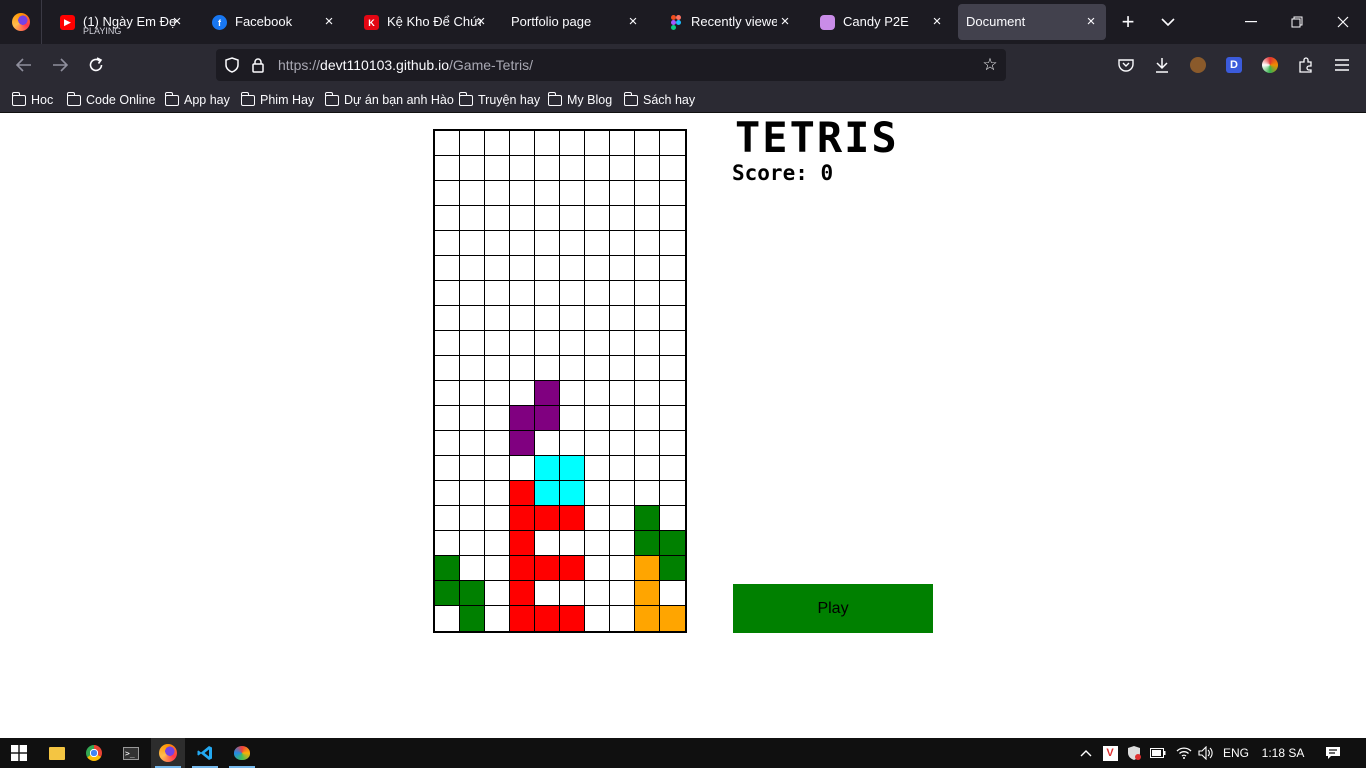 This screenshot has height=768, width=1366. What do you see at coordinates (21, 22) in the screenshot?
I see `firefox-menu-button` at bounding box center [21, 22].